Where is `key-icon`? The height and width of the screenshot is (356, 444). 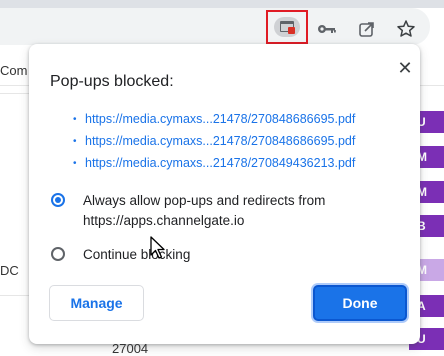
key-icon is located at coordinates (327, 29).